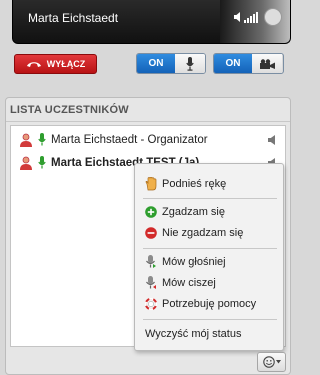 The image size is (320, 375). I want to click on menu-item-need-help: Potrzebuję pomocy, so click(209, 304).